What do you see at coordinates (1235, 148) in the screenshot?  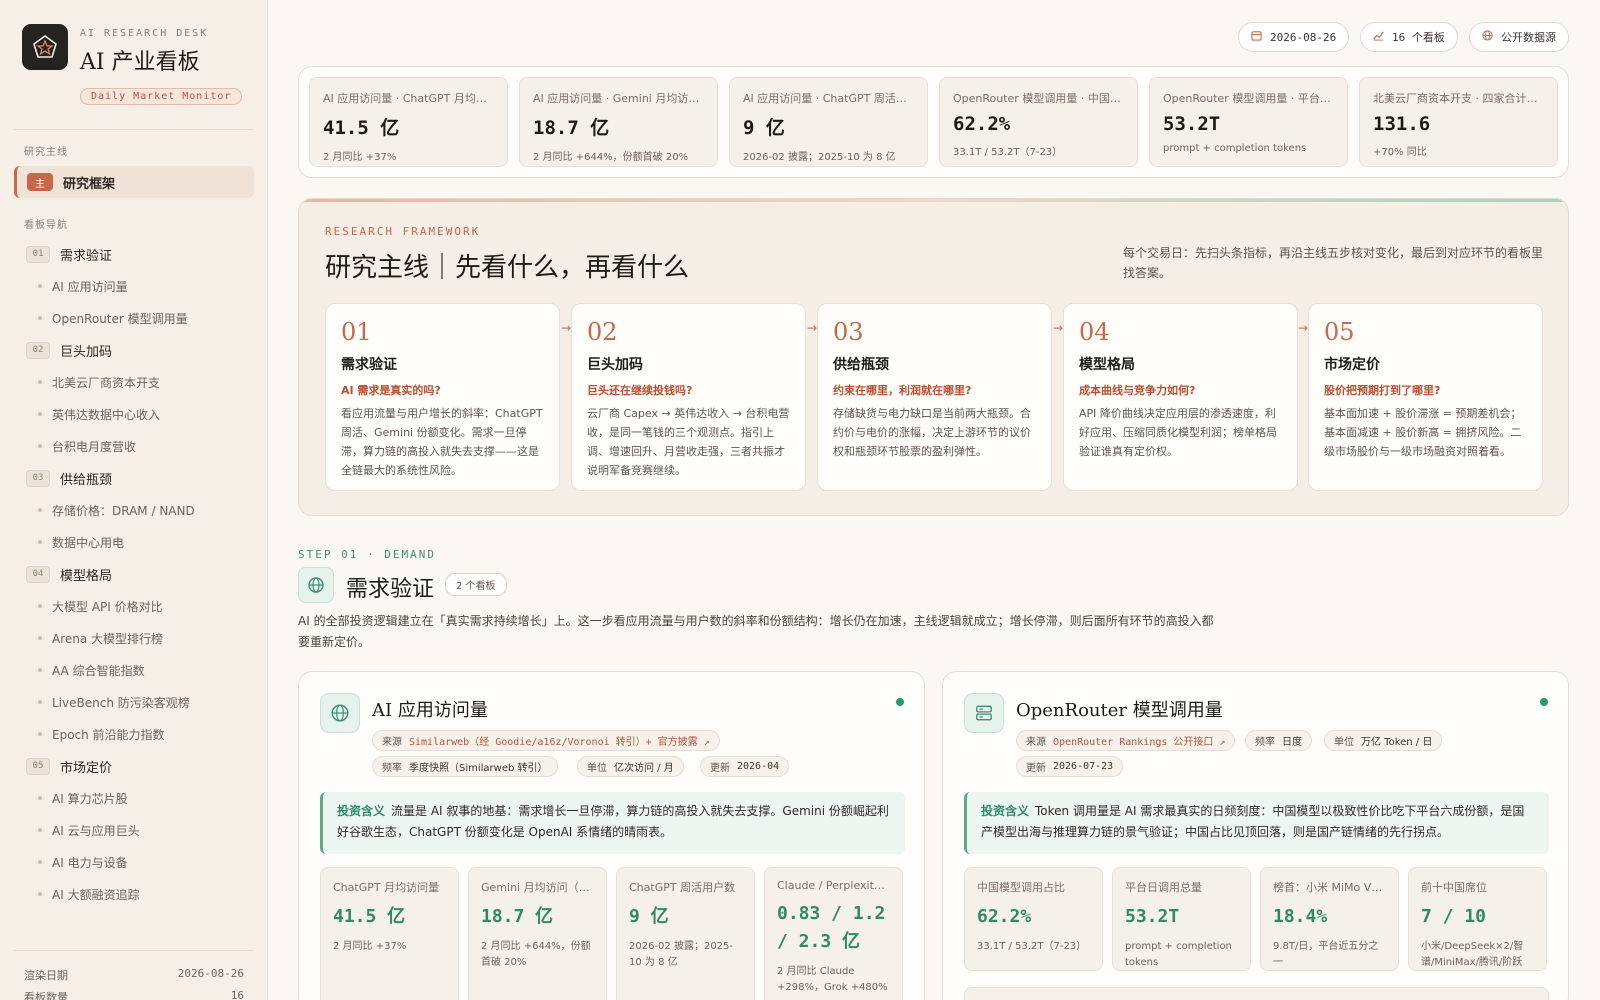 I see `kpi-sub: prompt + completion tokens` at bounding box center [1235, 148].